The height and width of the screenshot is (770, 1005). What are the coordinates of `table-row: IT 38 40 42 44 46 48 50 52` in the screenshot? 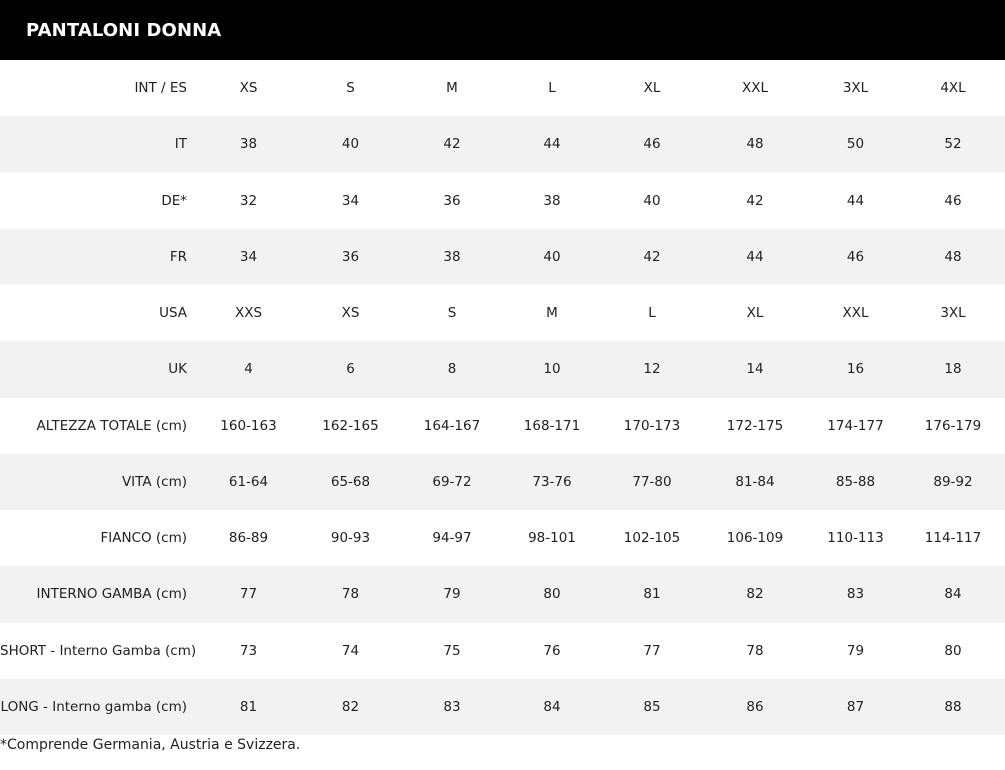 It's located at (502, 144).